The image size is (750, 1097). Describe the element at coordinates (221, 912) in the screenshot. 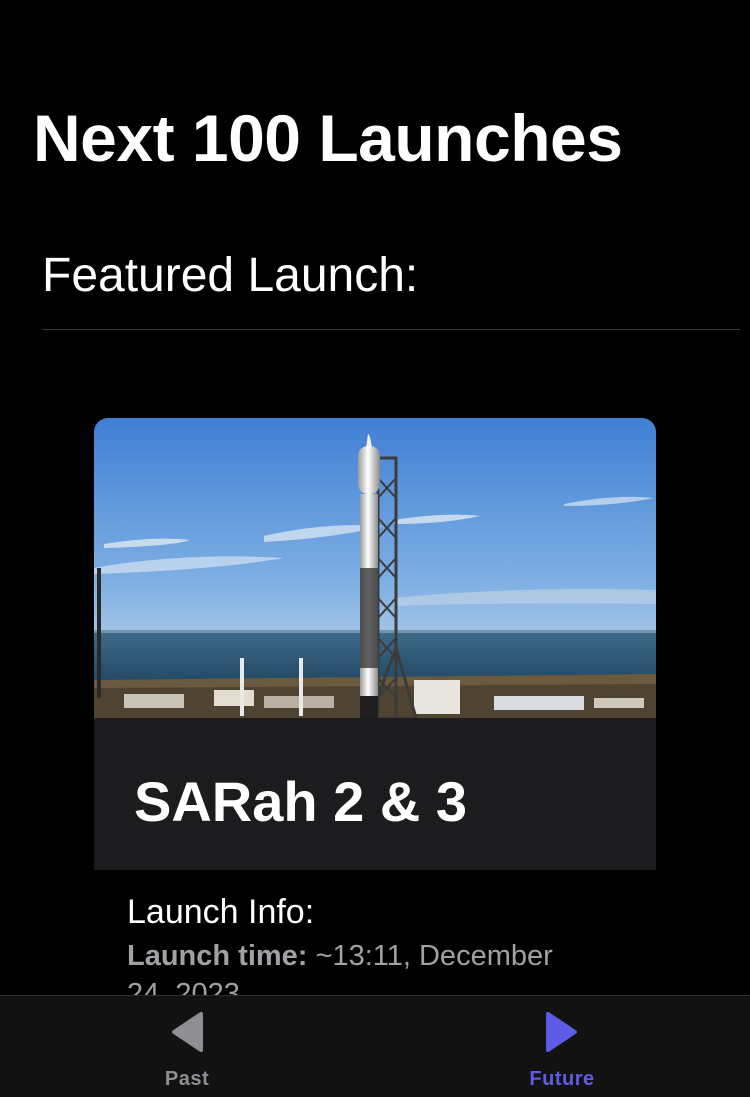

I see `launch-info-heading: Launch Info:` at that location.